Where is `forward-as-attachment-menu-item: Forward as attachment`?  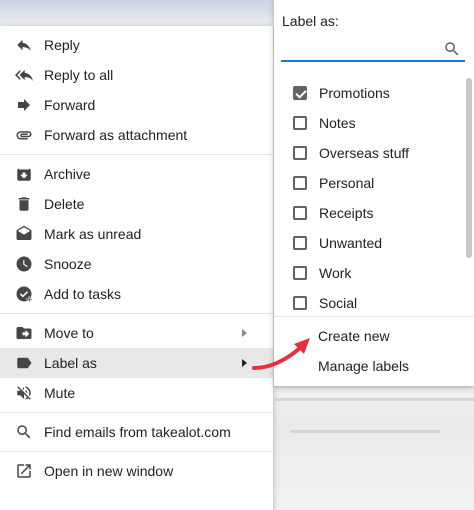
forward-as-attachment-menu-item: Forward as attachment is located at coordinates (136, 135).